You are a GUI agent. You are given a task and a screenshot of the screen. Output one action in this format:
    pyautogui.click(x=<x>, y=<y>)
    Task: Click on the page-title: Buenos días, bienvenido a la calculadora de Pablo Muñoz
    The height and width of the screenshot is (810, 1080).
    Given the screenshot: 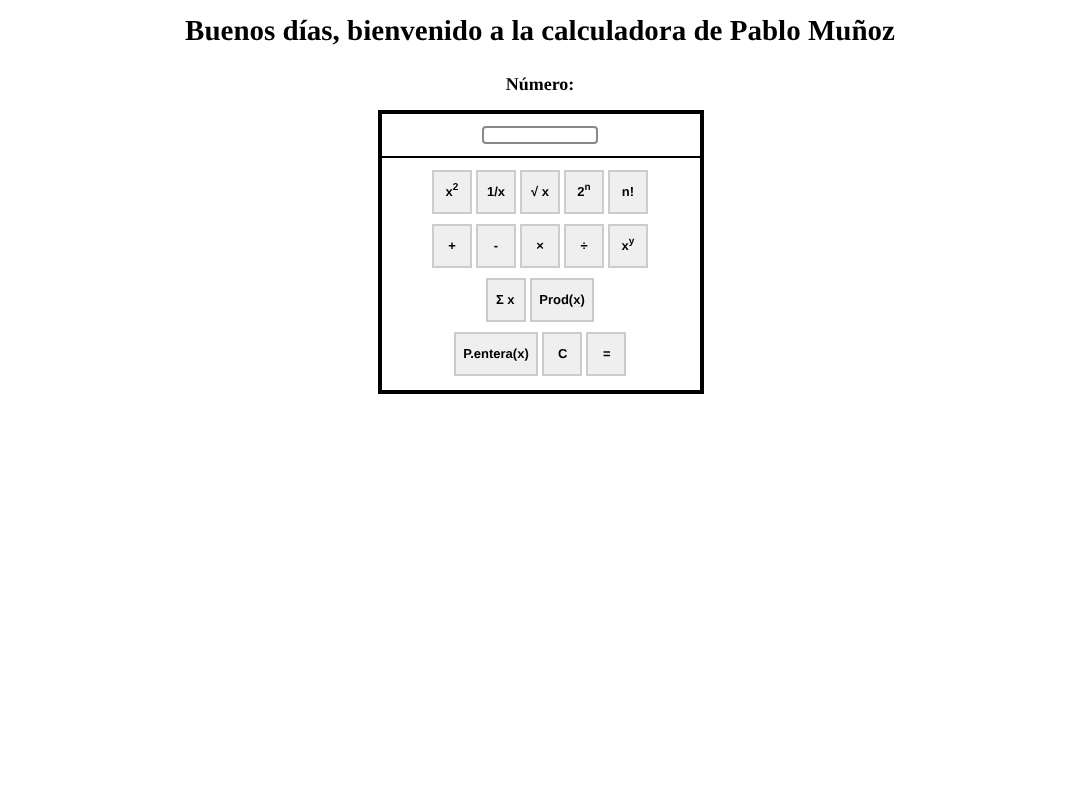 What is the action you would take?
    pyautogui.click(x=540, y=33)
    